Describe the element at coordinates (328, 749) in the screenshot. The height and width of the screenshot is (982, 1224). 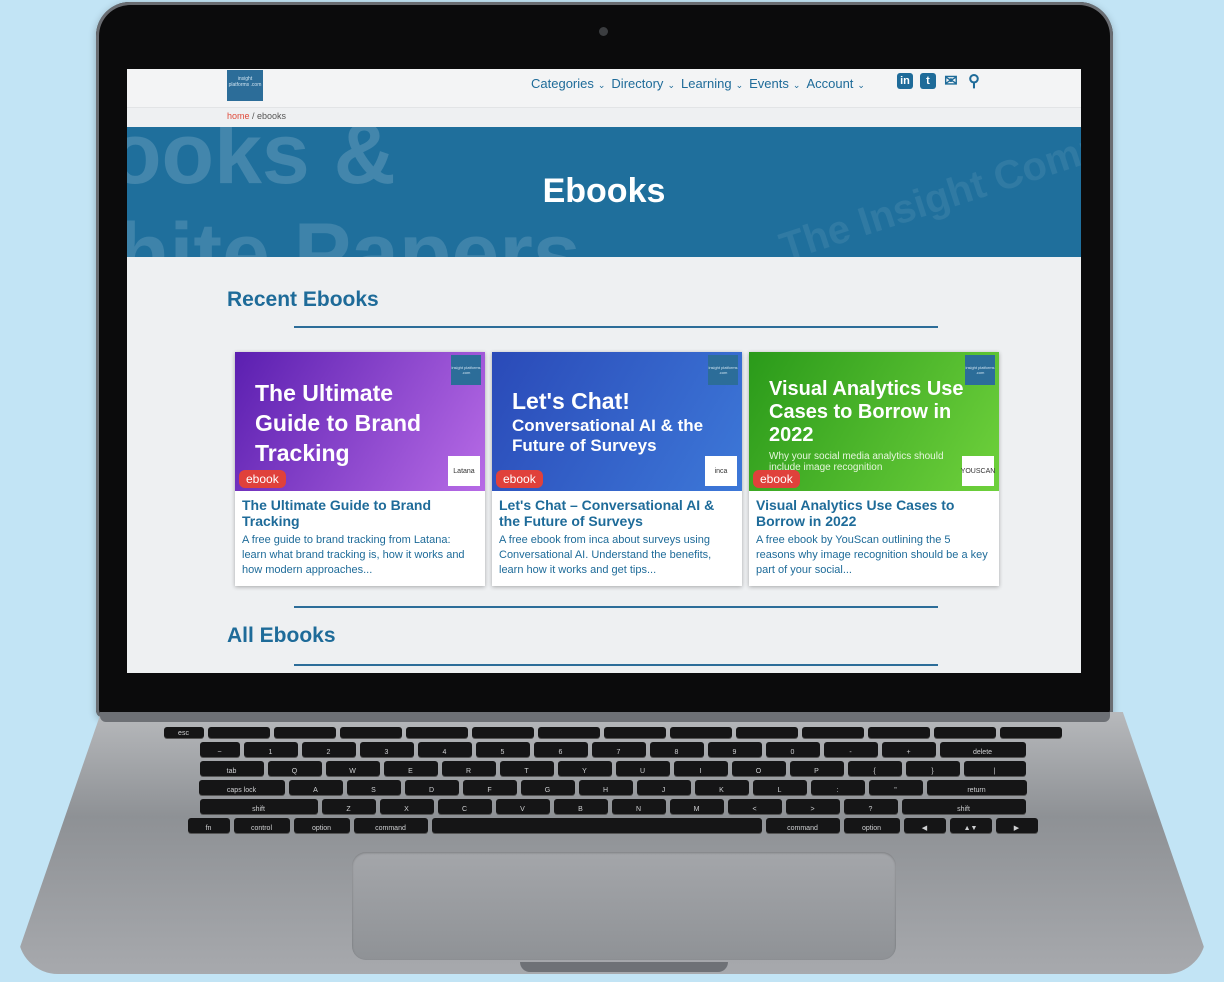
I see `keyboard-key: 2` at that location.